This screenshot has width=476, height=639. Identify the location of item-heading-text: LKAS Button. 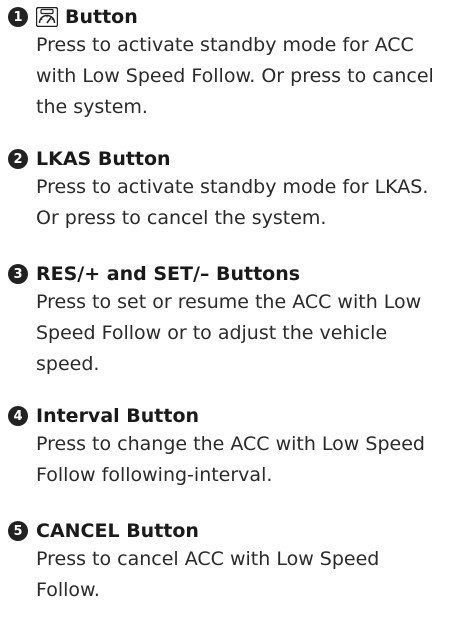
(103, 159).